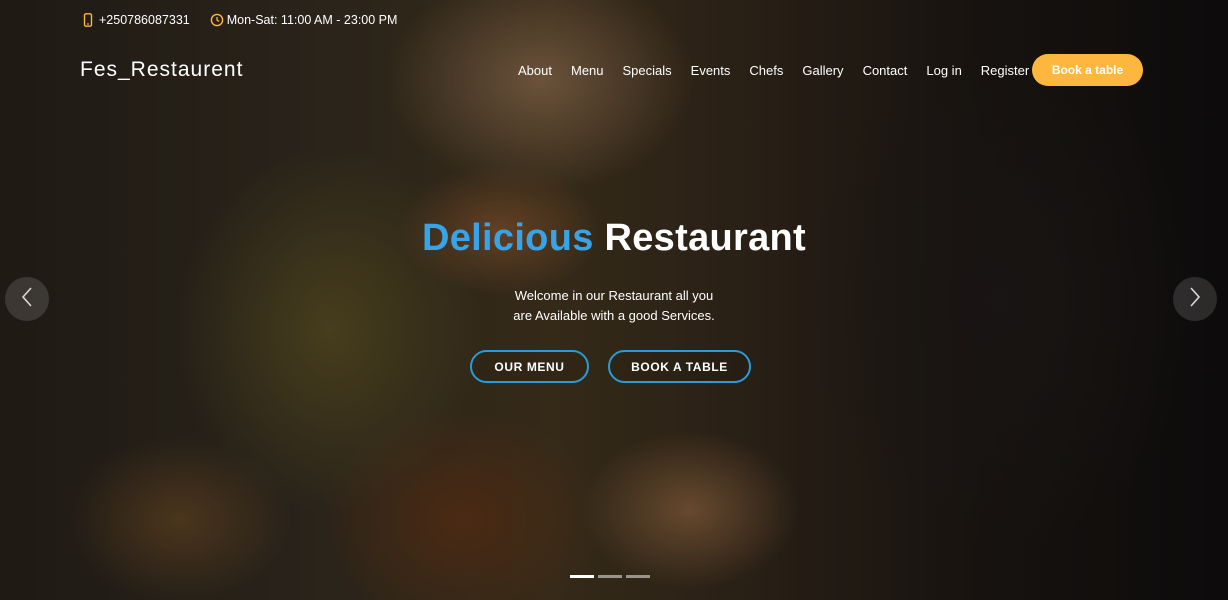 Image resolution: width=1228 pixels, height=600 pixels. Describe the element at coordinates (217, 20) in the screenshot. I see `clock-icon` at that location.